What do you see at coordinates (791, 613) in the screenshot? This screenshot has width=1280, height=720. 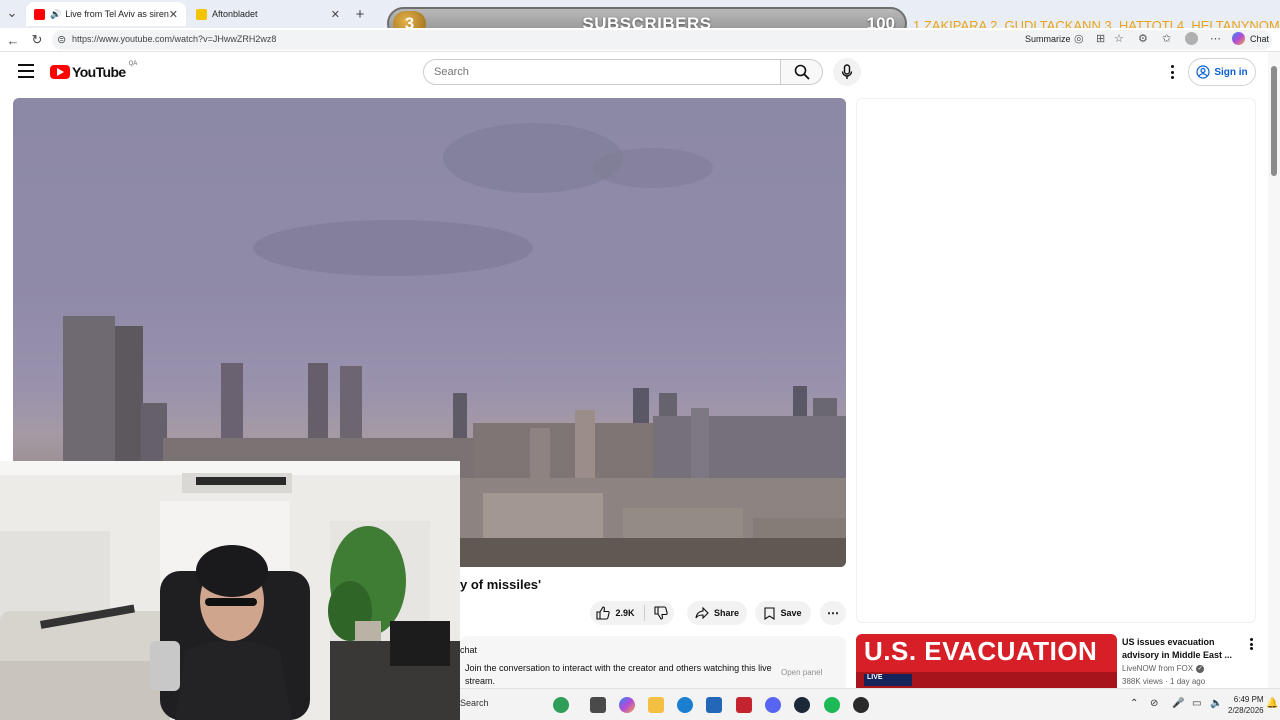 I see `save-label: Save` at bounding box center [791, 613].